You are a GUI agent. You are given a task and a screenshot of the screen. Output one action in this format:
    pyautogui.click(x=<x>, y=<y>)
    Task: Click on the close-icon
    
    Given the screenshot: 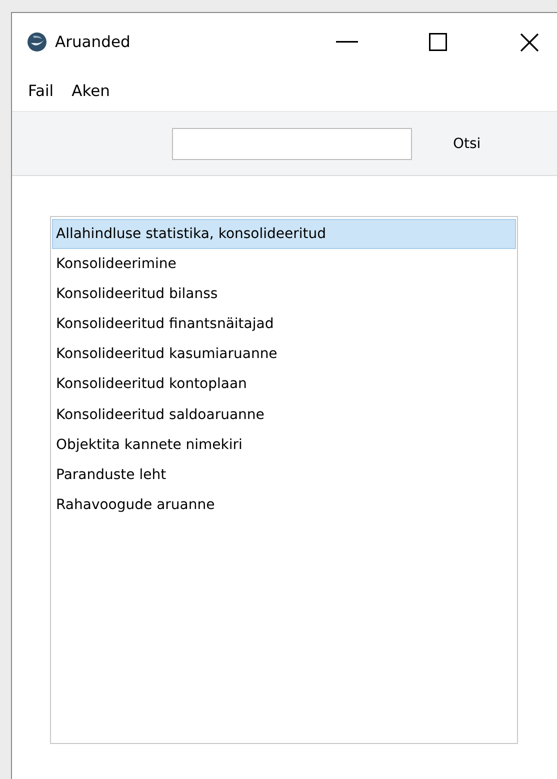 What is the action you would take?
    pyautogui.click(x=529, y=42)
    